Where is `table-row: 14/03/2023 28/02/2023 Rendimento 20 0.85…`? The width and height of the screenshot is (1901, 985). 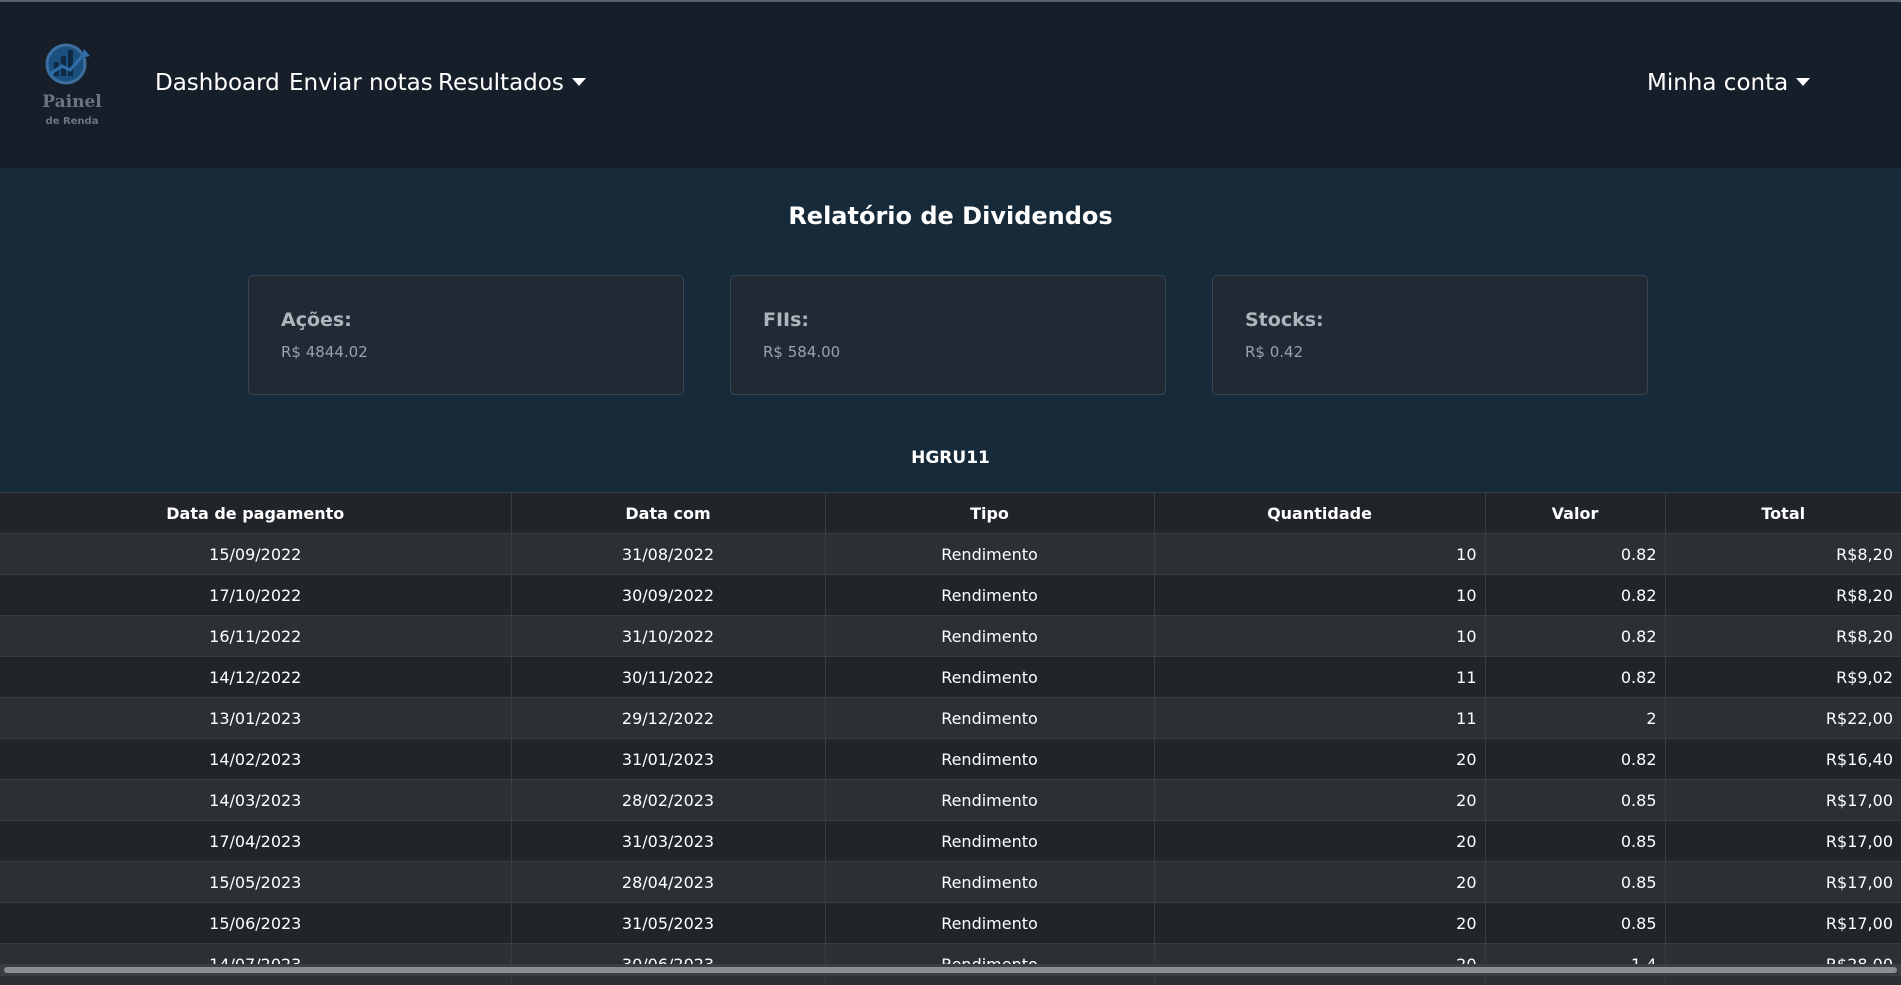 table-row: 14/03/2023 28/02/2023 Rendimento 20 0.85… is located at coordinates (950, 800).